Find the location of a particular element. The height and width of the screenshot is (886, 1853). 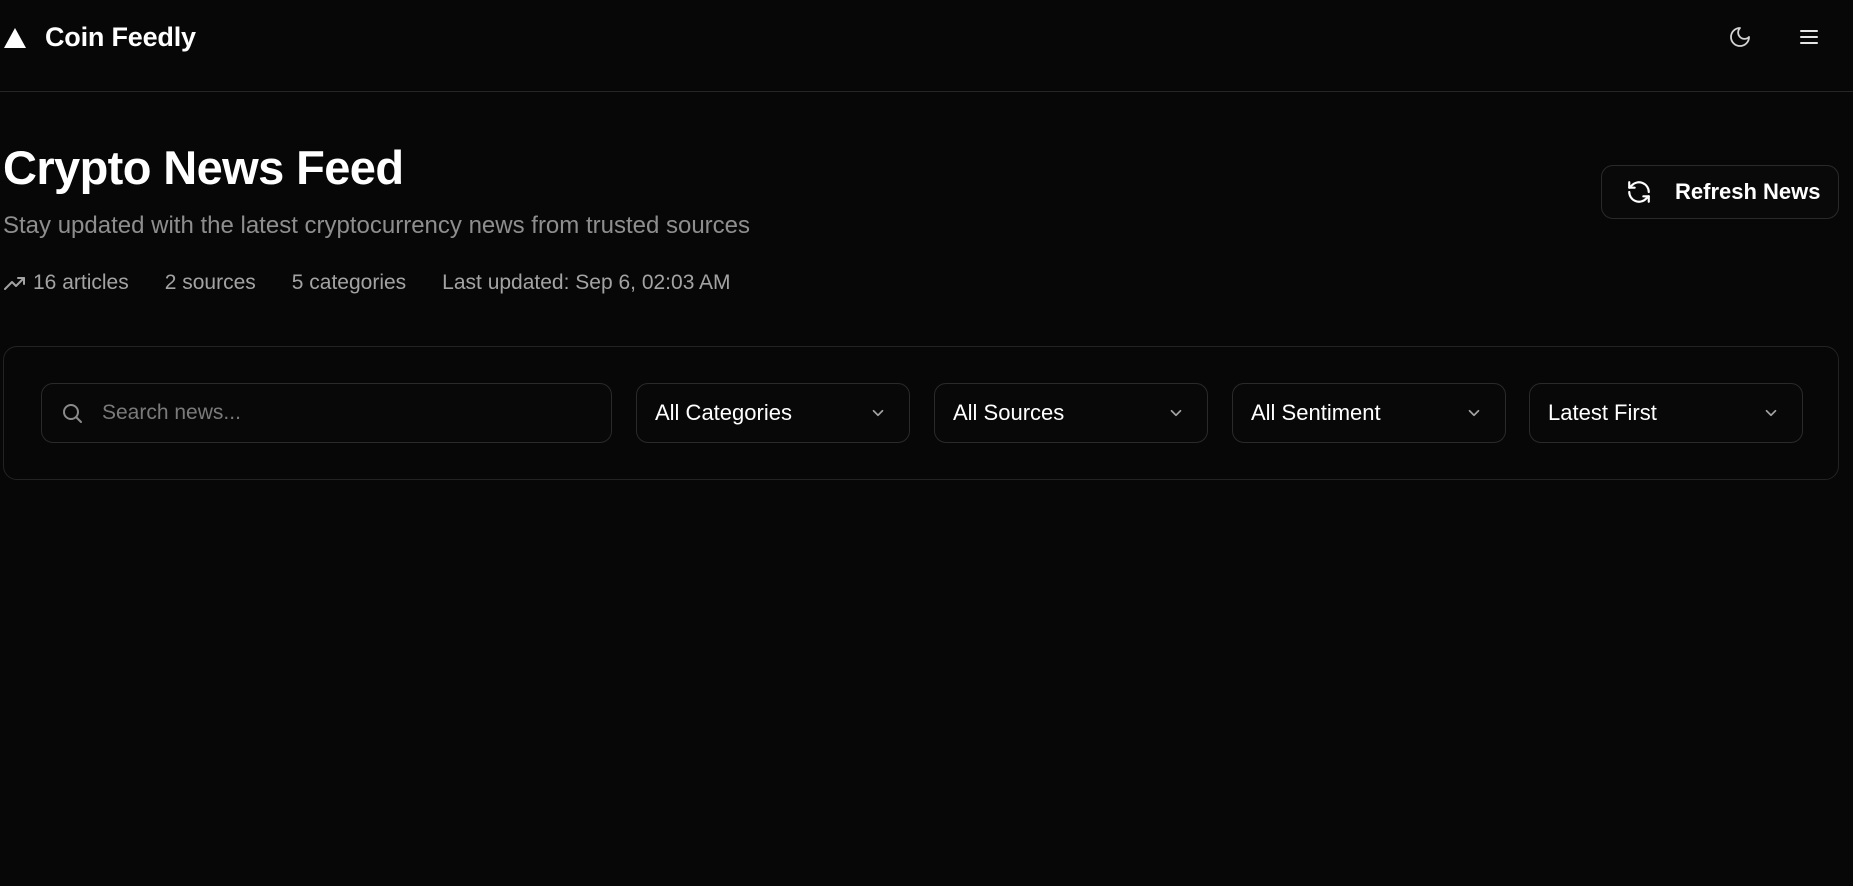

sources-count: 2 sources is located at coordinates (210, 282).